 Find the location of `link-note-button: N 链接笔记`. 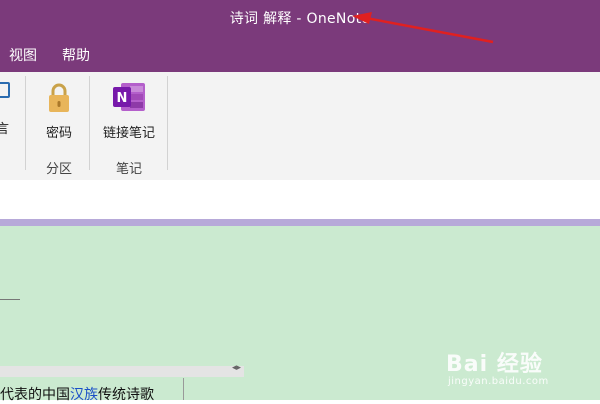

link-note-button: N 链接笔记 is located at coordinates (129, 109).